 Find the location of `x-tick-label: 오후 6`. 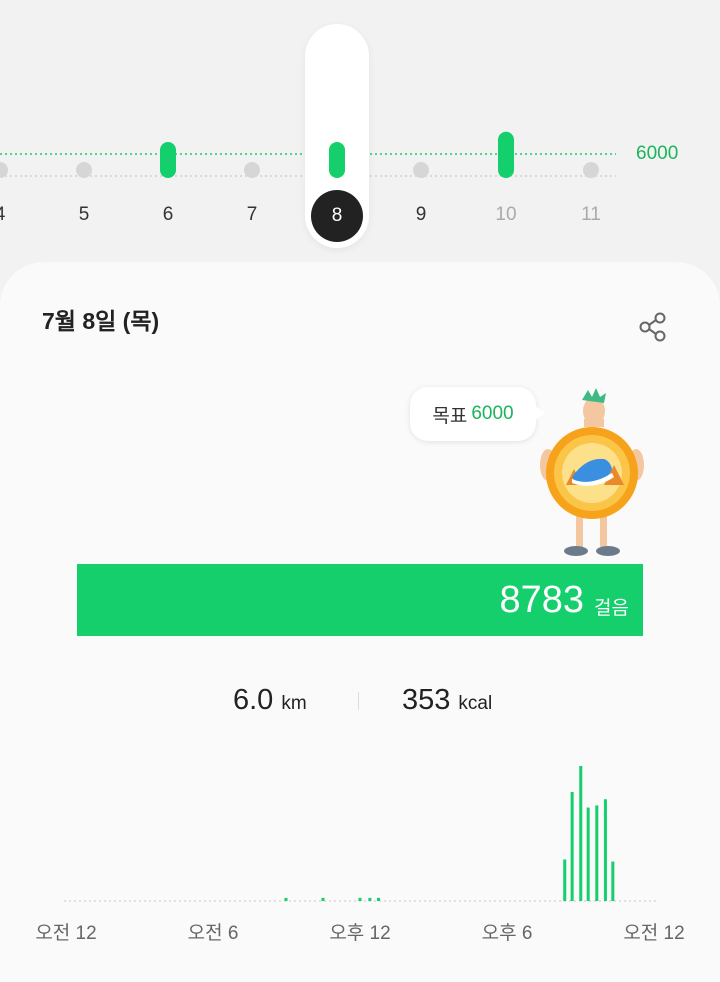

x-tick-label: 오후 6 is located at coordinates (507, 933).